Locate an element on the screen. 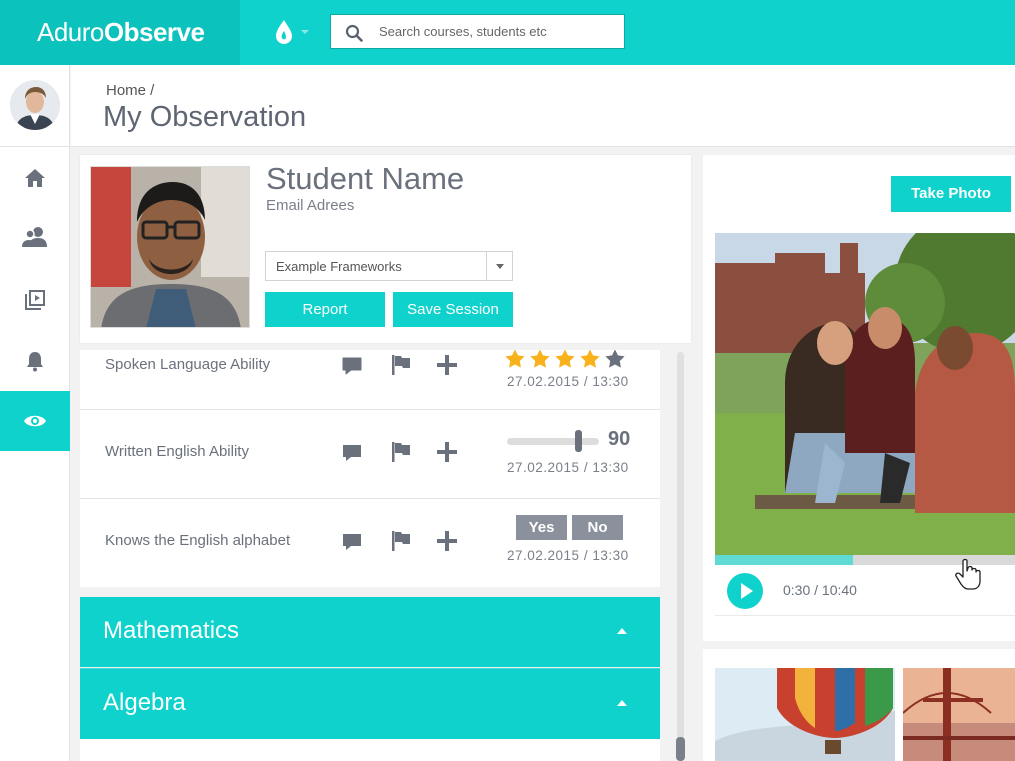 The image size is (1015, 761). criteria-label: Written English Ability is located at coordinates (177, 451).